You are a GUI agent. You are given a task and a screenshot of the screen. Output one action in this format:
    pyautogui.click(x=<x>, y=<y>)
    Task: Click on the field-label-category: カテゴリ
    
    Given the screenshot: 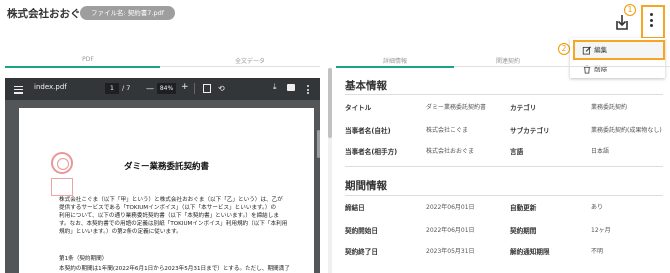 What is the action you would take?
    pyautogui.click(x=523, y=108)
    